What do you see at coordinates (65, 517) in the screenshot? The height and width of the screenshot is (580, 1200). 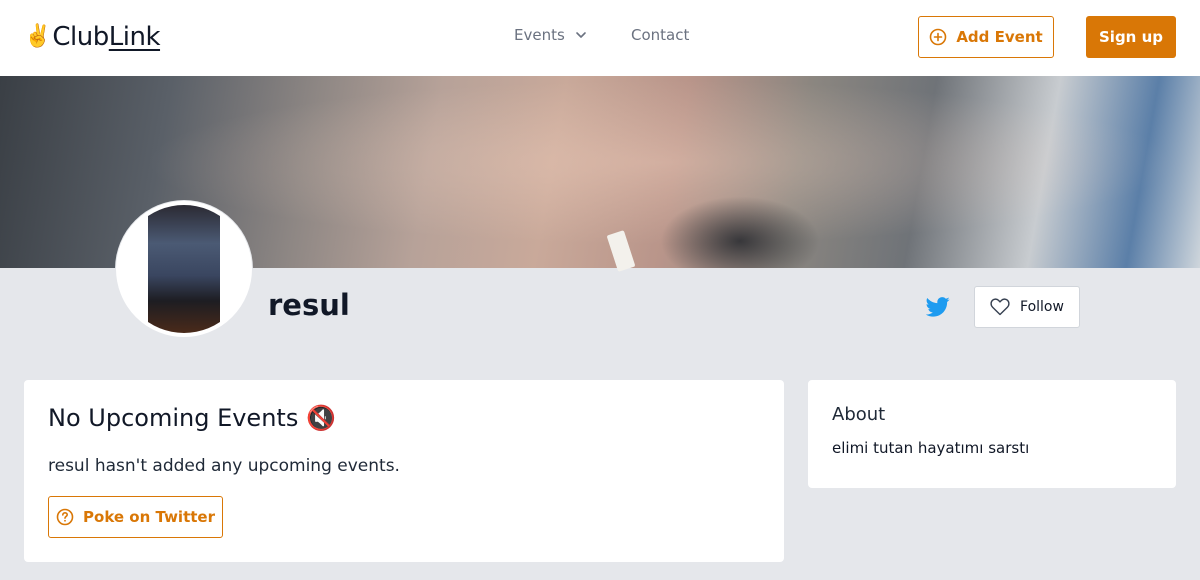 I see `question-circle-icon` at bounding box center [65, 517].